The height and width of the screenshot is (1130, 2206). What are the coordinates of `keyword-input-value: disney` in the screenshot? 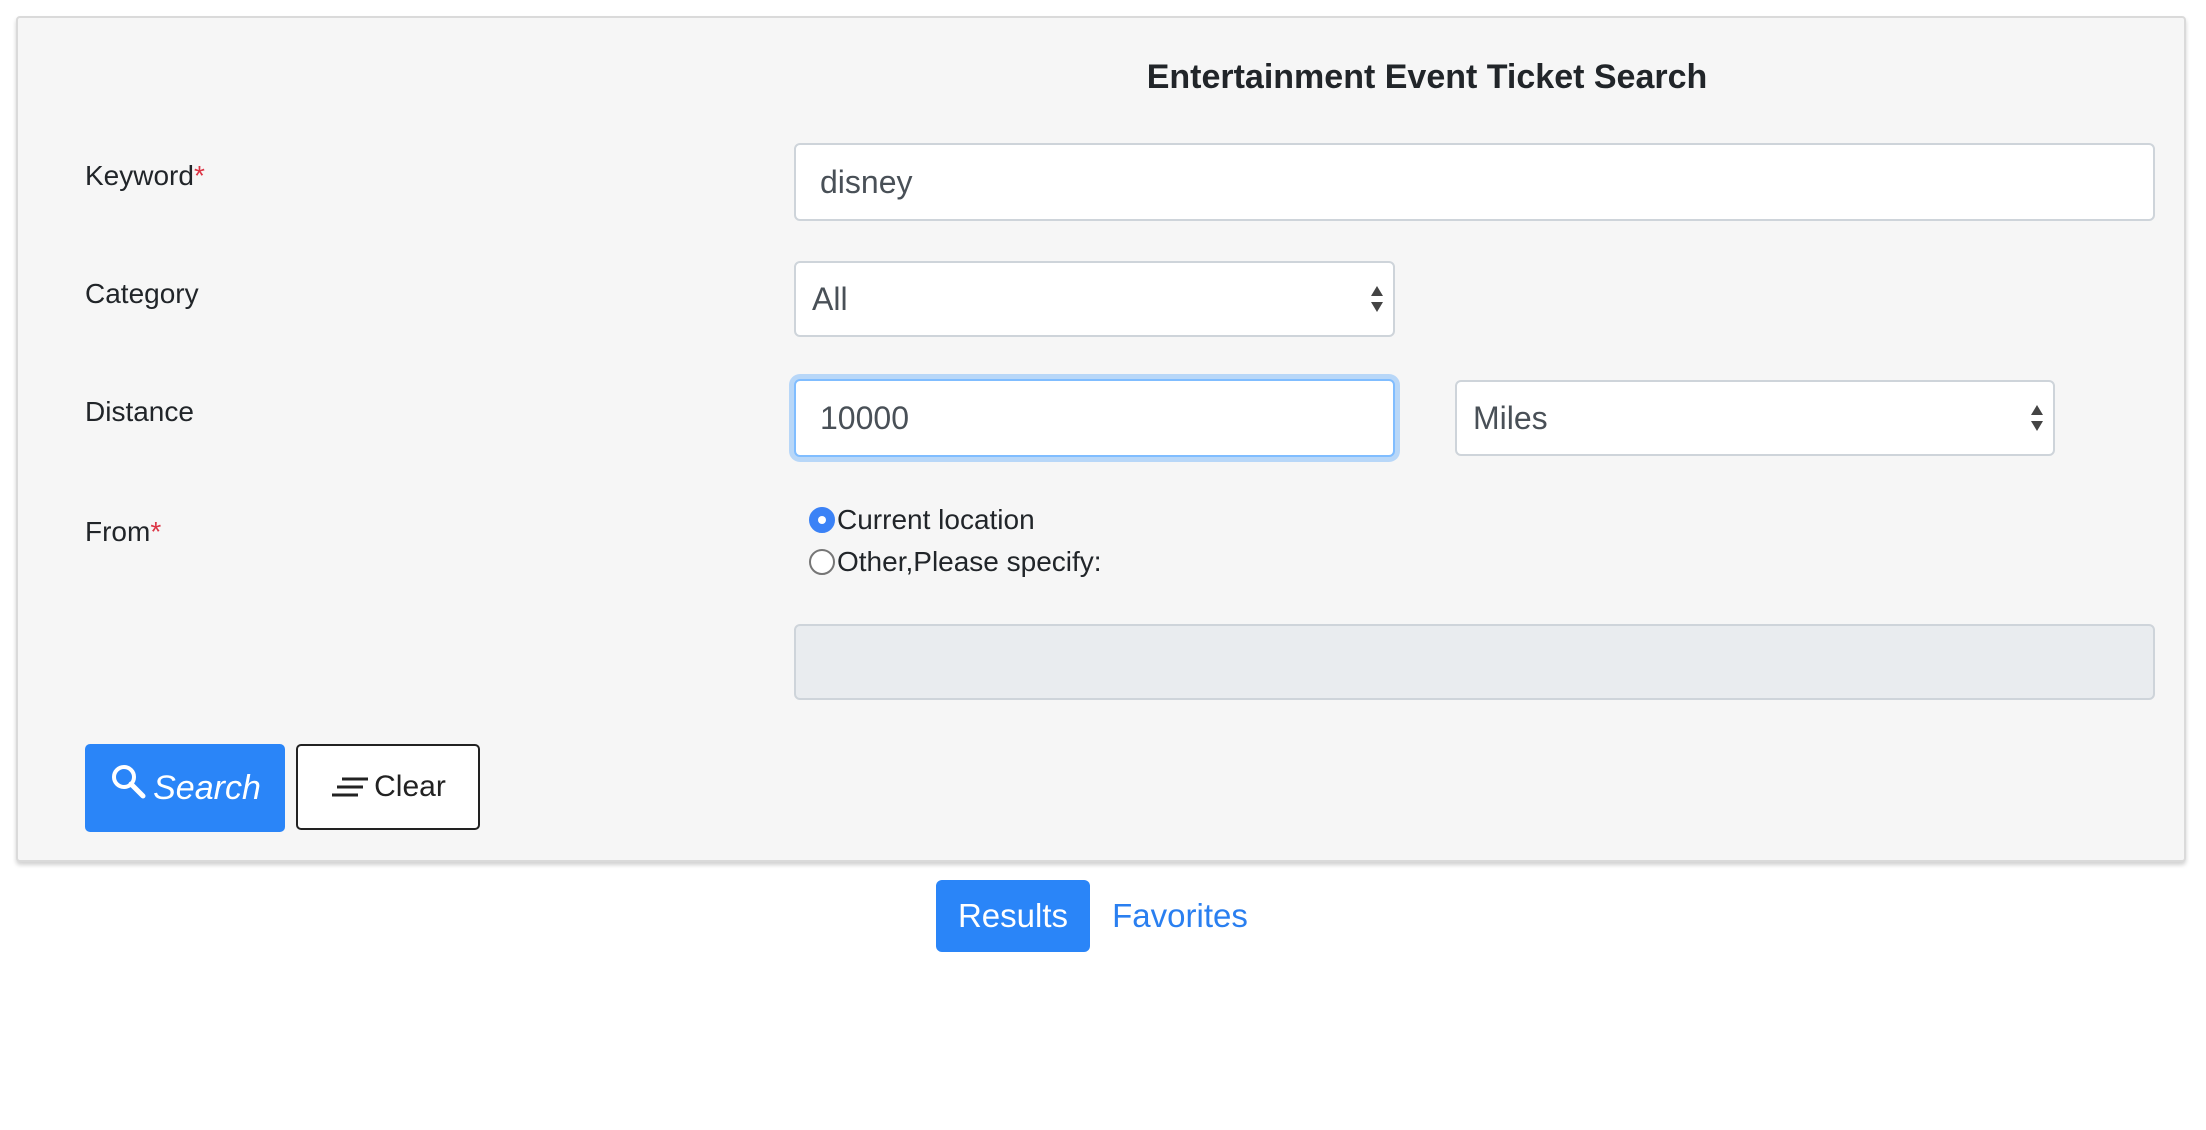 It's located at (866, 181).